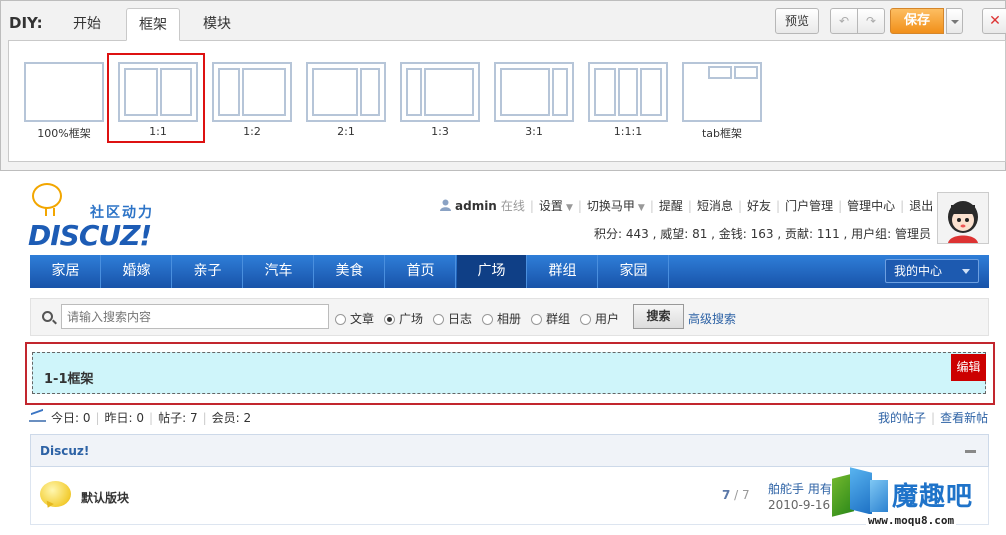 This screenshot has width=1006, height=535. Describe the element at coordinates (509, 450) in the screenshot. I see `forum-category-header` at that location.